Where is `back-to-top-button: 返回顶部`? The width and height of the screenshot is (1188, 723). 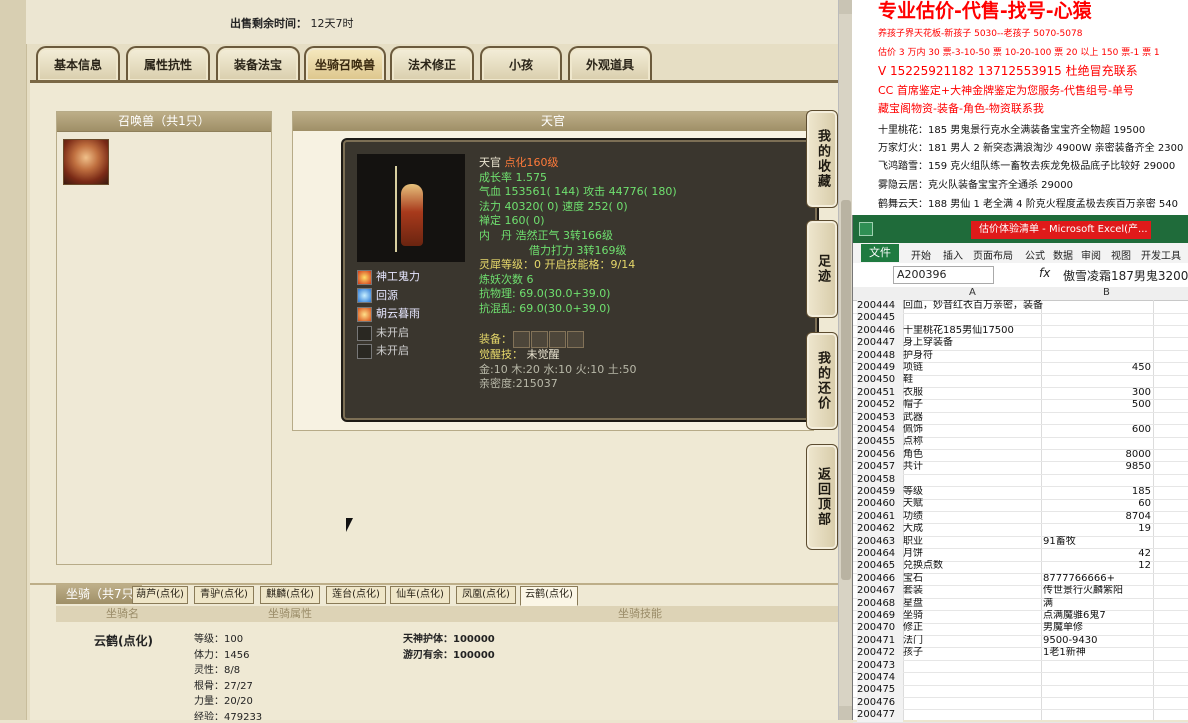
back-to-top-button: 返回顶部 is located at coordinates (822, 497).